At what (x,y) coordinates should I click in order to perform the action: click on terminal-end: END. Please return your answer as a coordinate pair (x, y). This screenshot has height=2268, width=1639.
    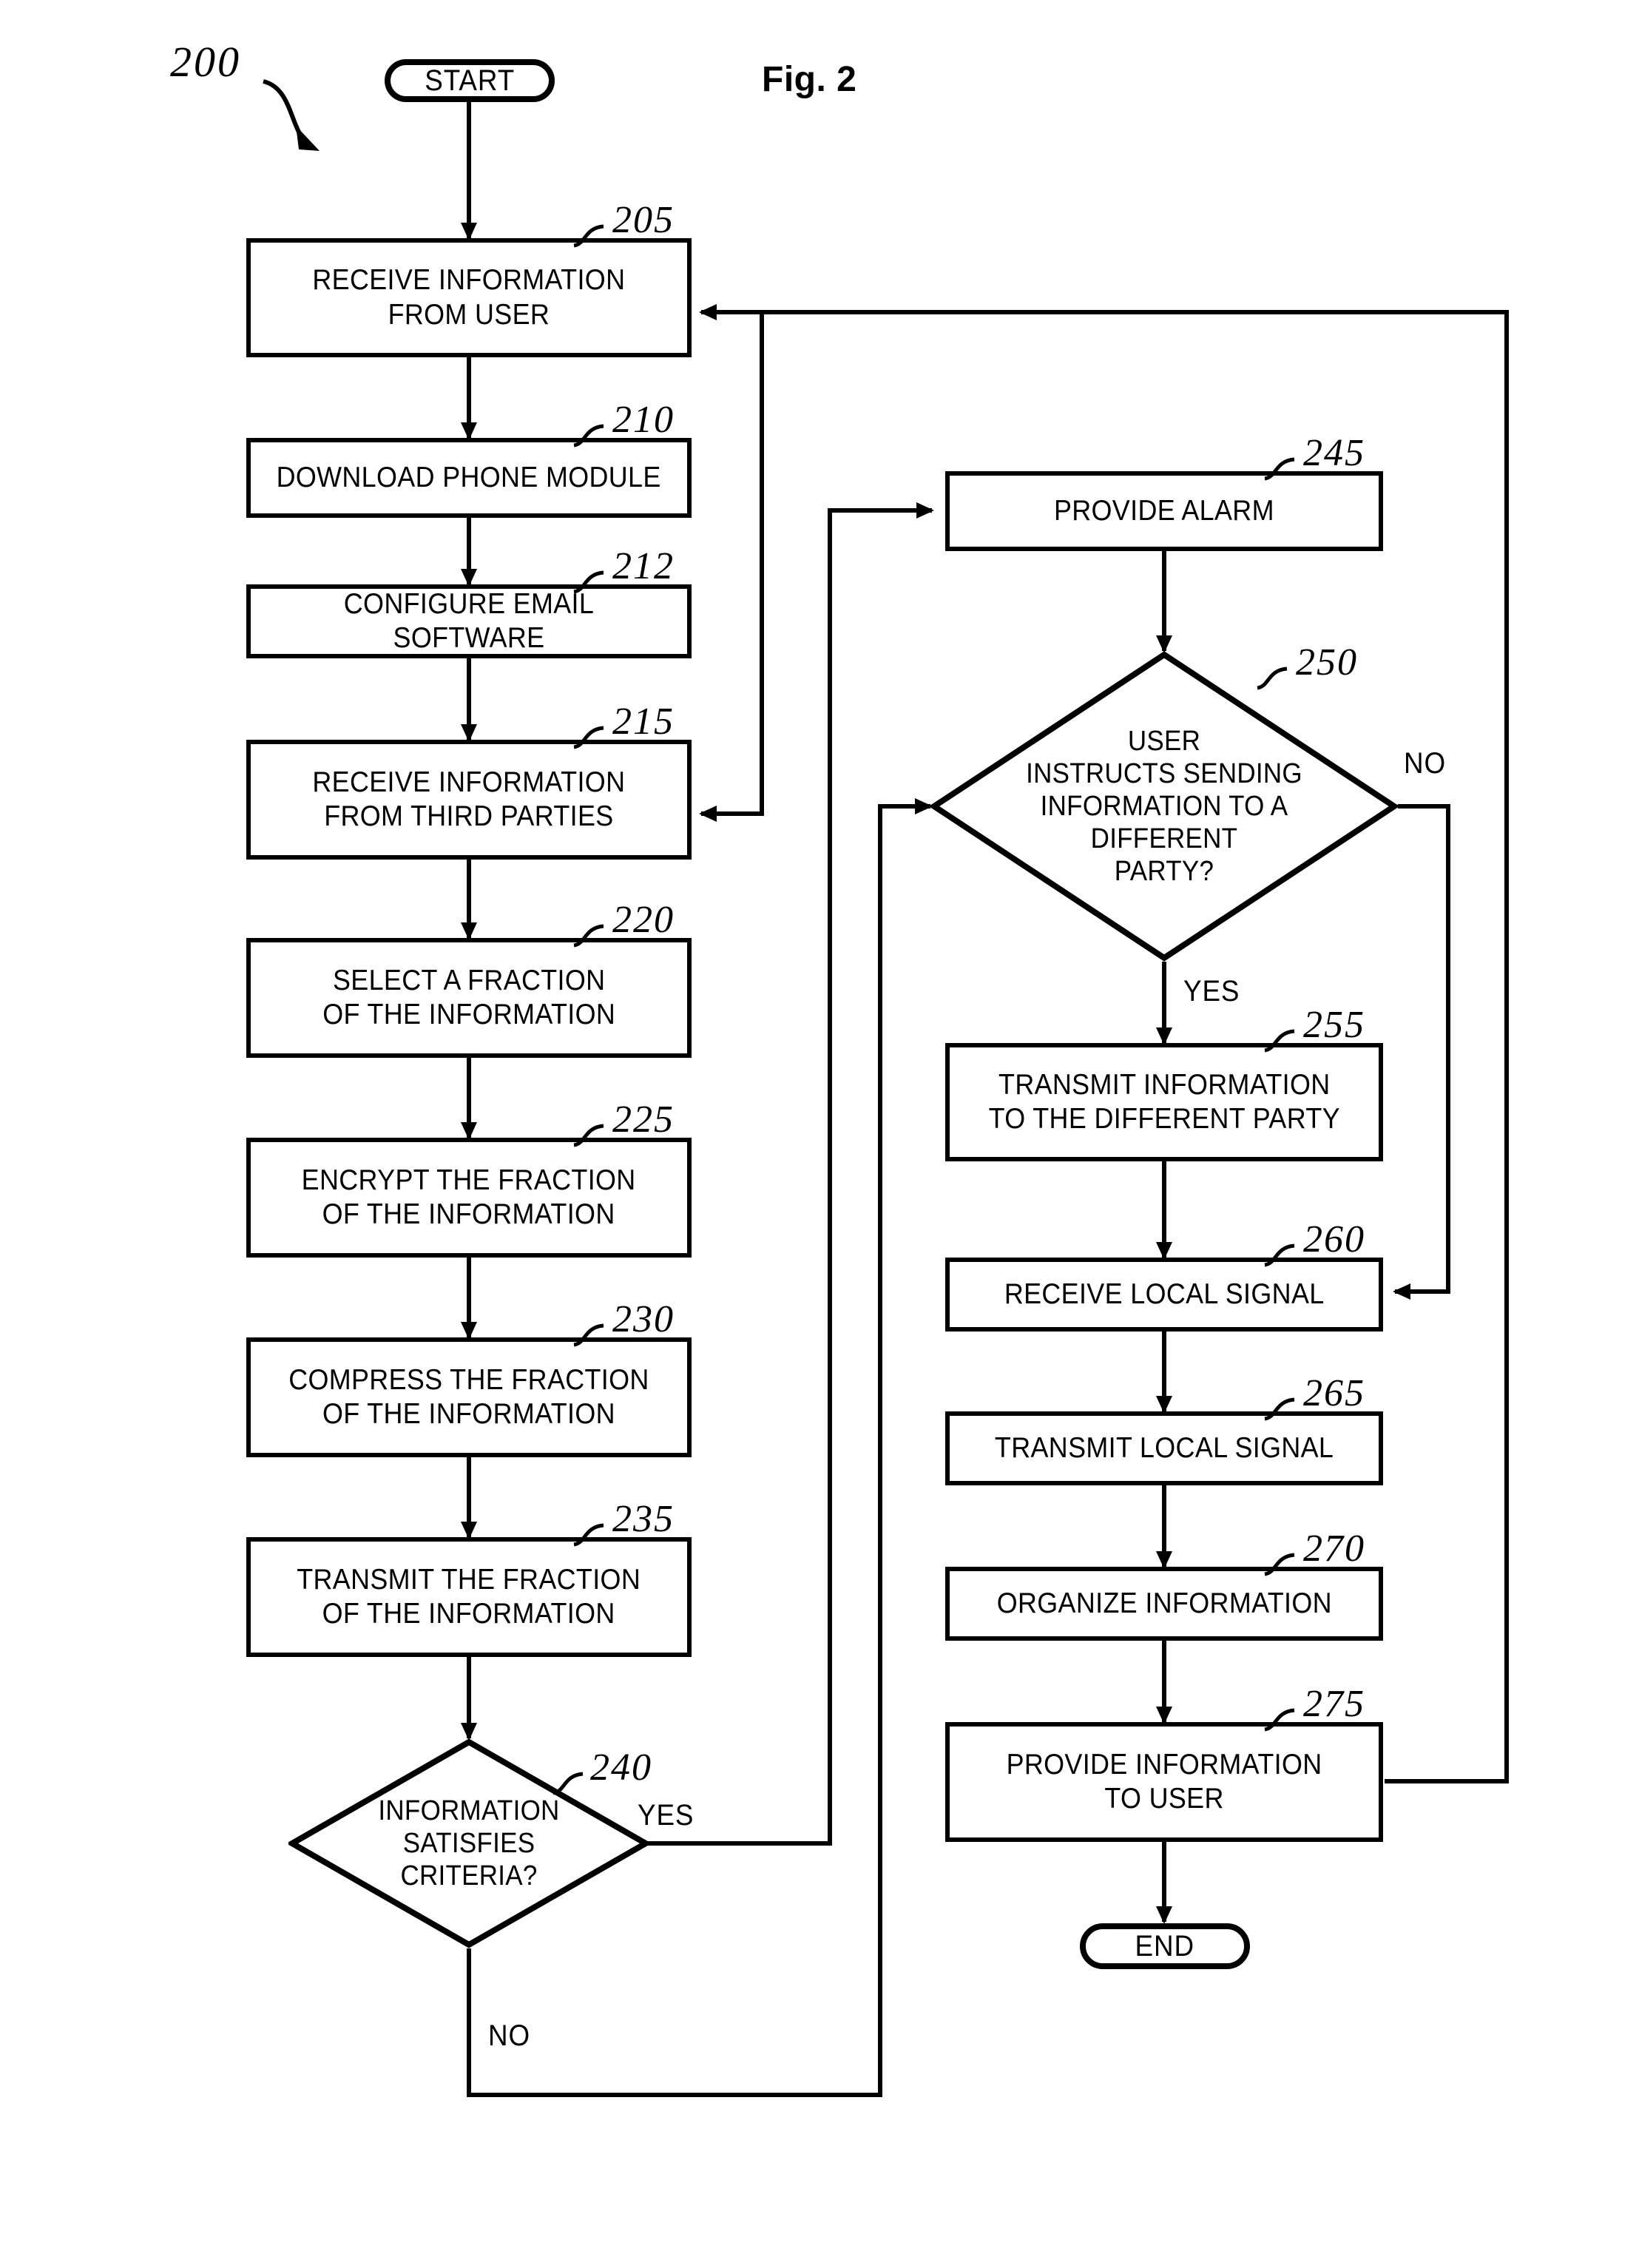
    Looking at the image, I should click on (1165, 1946).